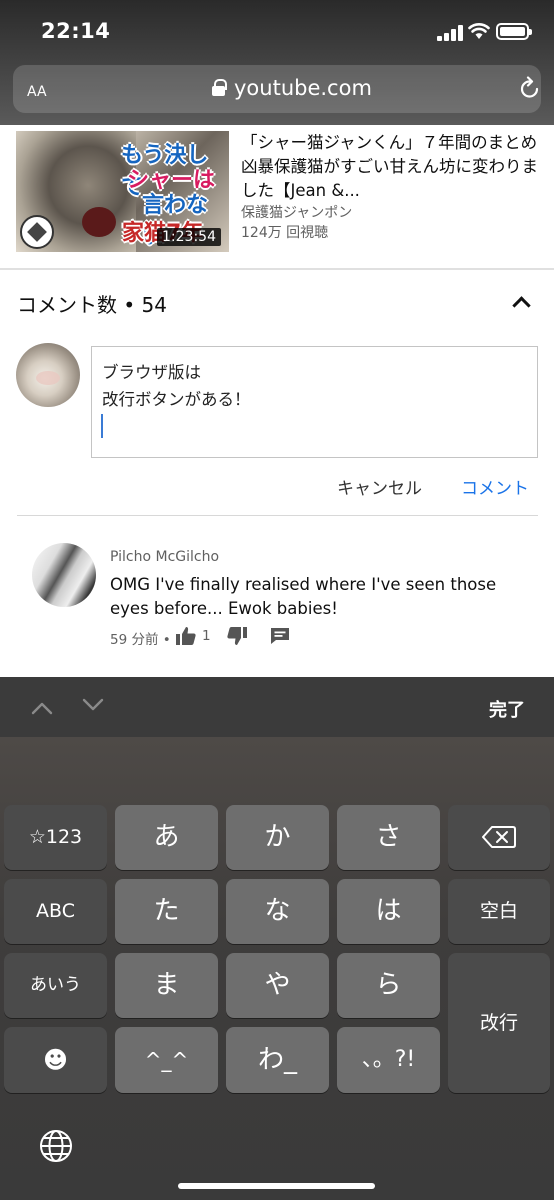 This screenshot has height=1200, width=554. Describe the element at coordinates (166, 985) in the screenshot. I see `key-ma: ま` at that location.